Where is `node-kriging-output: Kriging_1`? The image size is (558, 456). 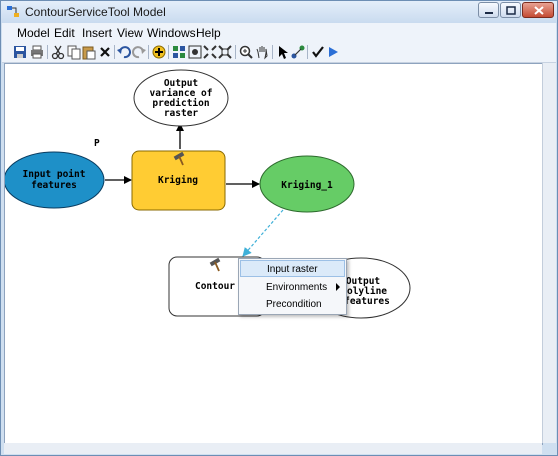
node-kriging-output: Kriging_1 is located at coordinates (307, 184).